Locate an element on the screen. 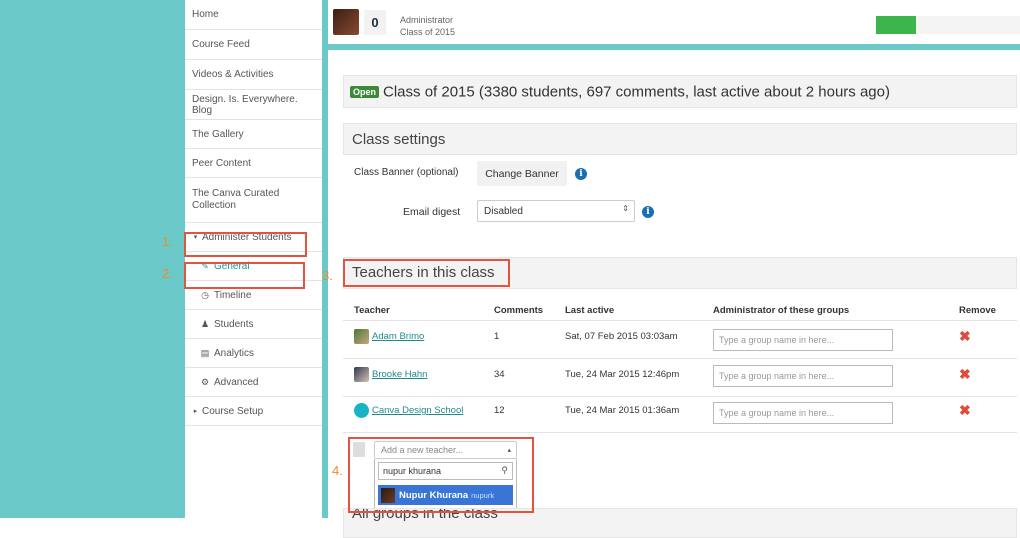 This screenshot has width=1020, height=538. sidebar-item-videos: Videos & Activities is located at coordinates (253, 75).